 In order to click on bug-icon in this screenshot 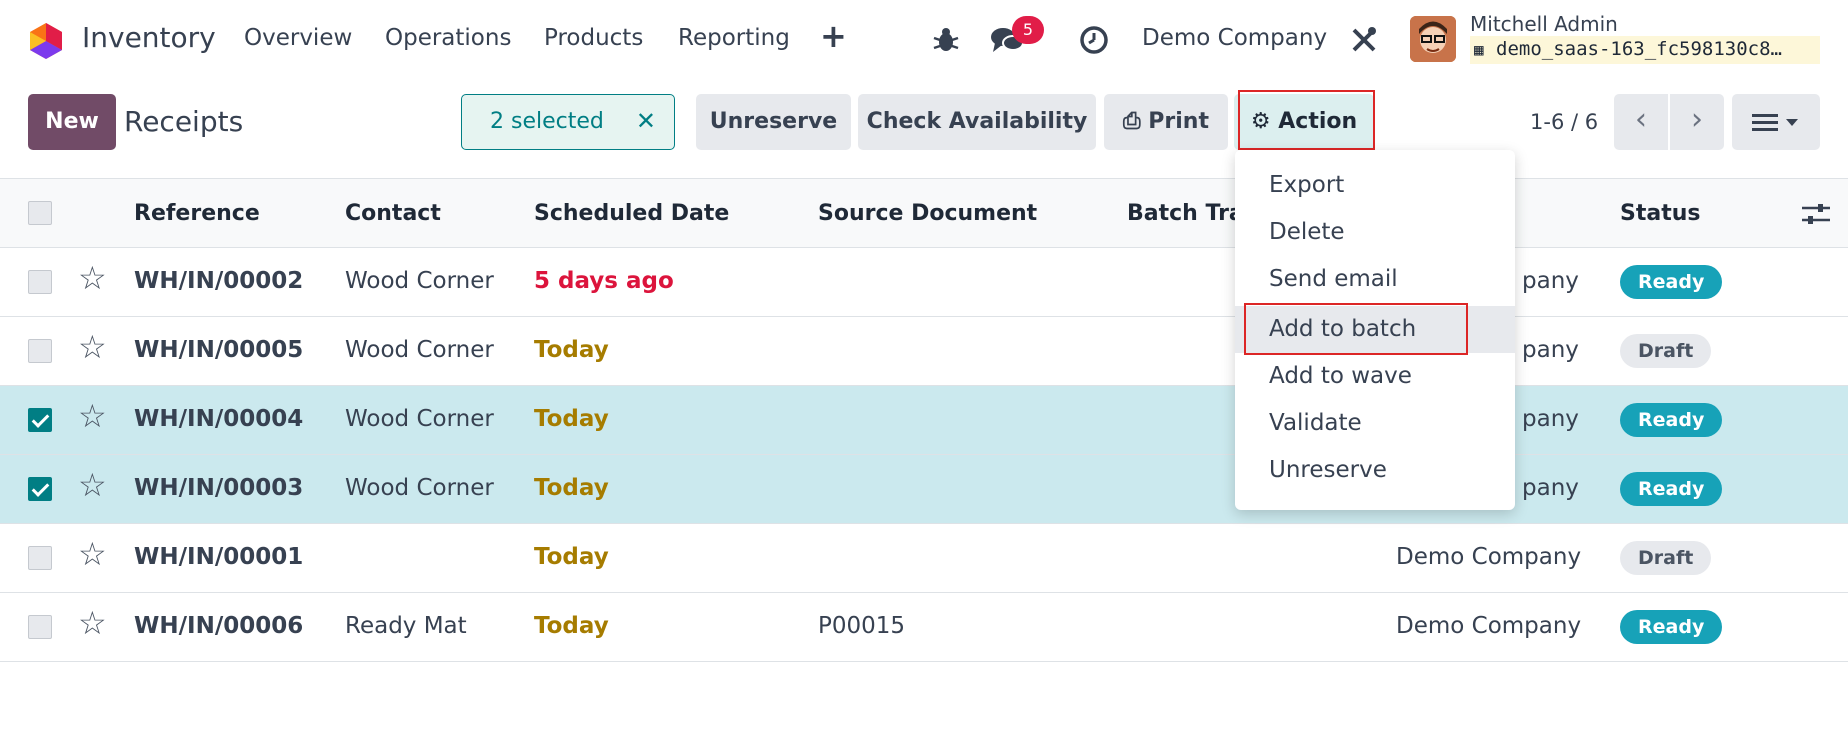, I will do `click(946, 40)`.